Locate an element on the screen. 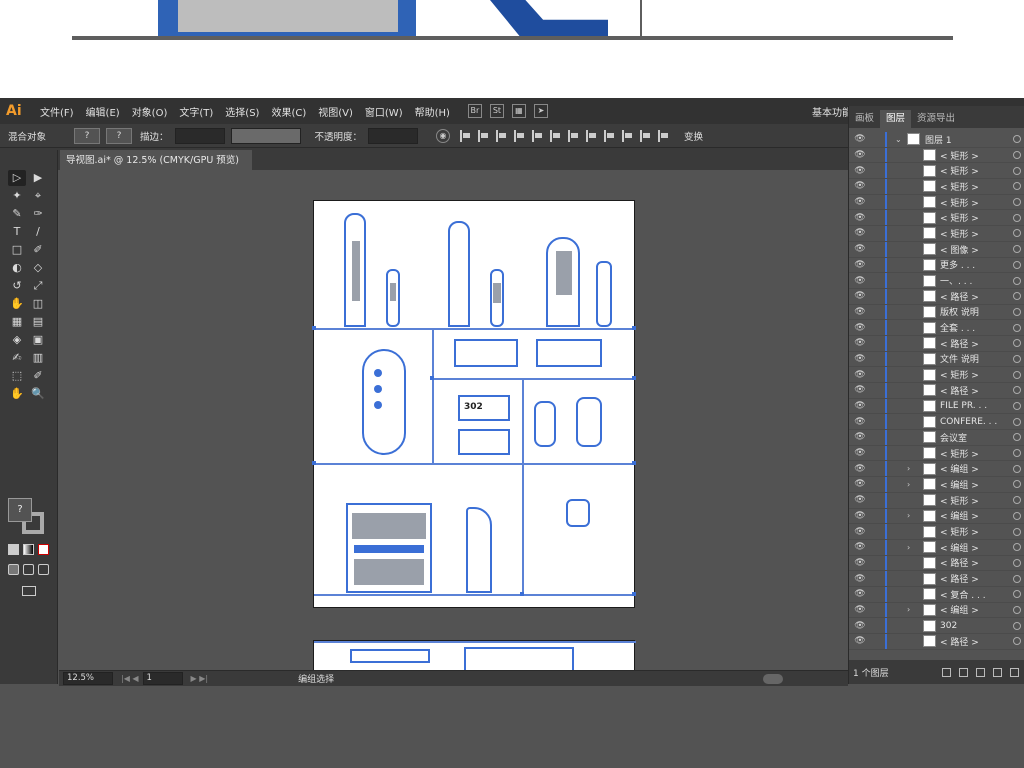  draw-inside-icon is located at coordinates (43, 569).